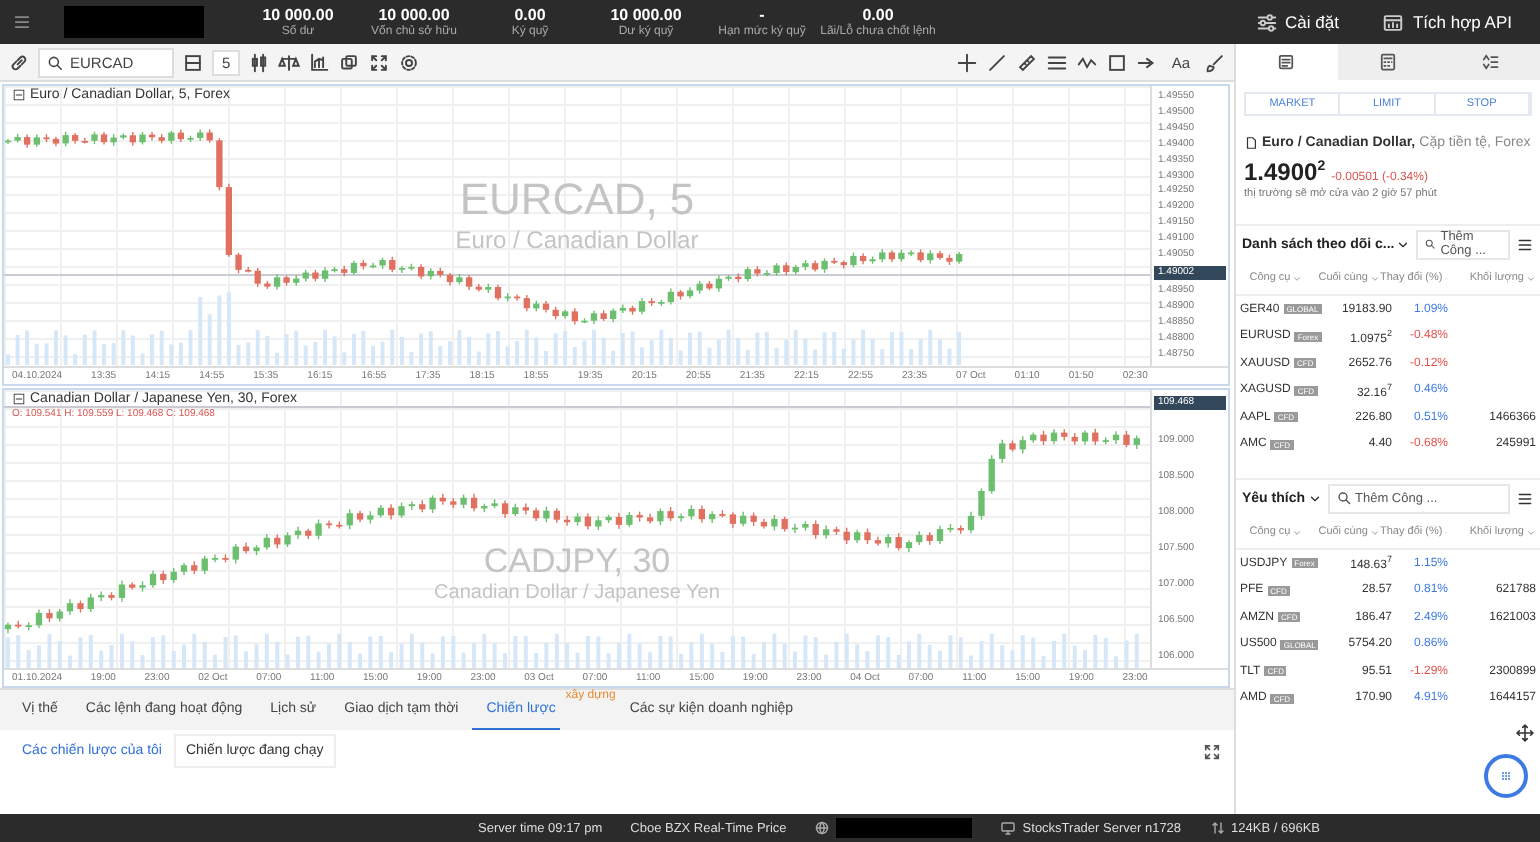  Describe the element at coordinates (577, 561) in the screenshot. I see `chart-watermark: CADJPY, 30` at that location.